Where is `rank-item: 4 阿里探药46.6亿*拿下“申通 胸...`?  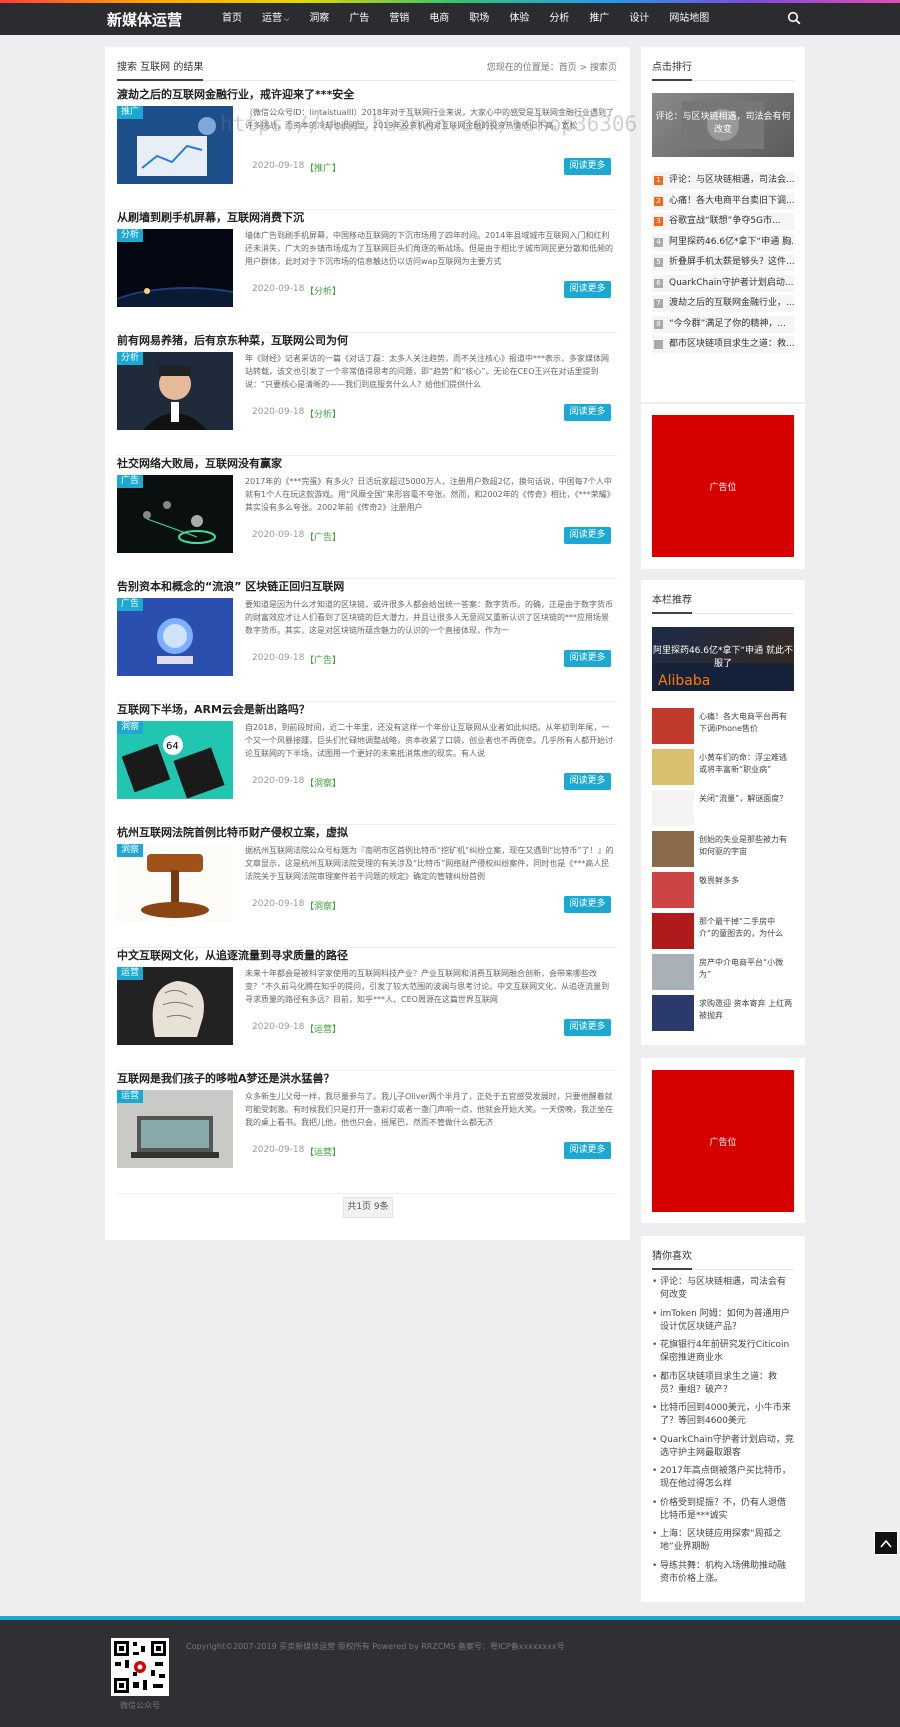
rank-item: 4 阿里探药46.6亿*拿下“申通 胸... is located at coordinates (723, 242).